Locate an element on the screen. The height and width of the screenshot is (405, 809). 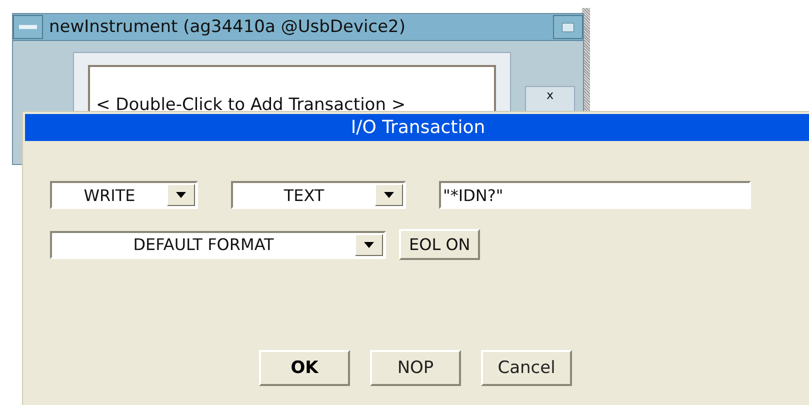
dialog-button: NOP is located at coordinates (415, 368).